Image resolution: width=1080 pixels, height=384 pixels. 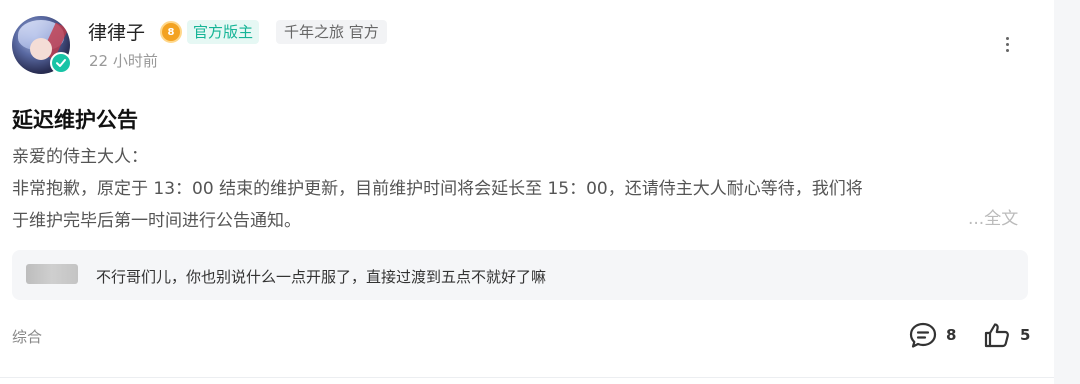 I want to click on level-number: 8, so click(x=171, y=32).